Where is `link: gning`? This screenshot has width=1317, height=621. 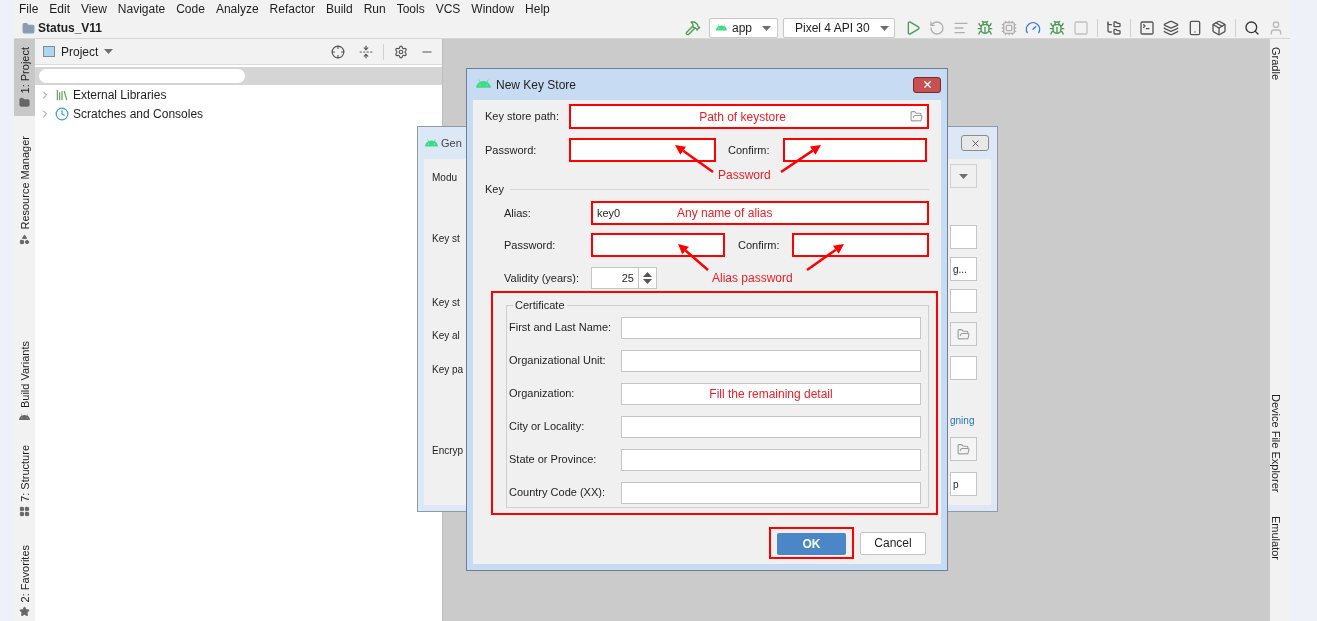 link: gning is located at coordinates (962, 420).